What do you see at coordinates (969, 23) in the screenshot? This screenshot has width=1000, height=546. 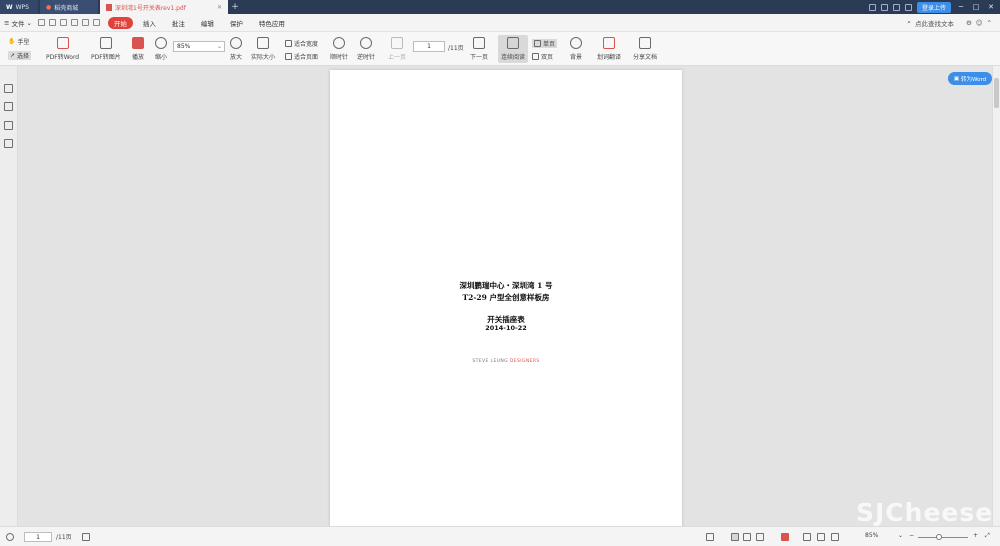 I see `gear-icon: ⚙` at bounding box center [969, 23].